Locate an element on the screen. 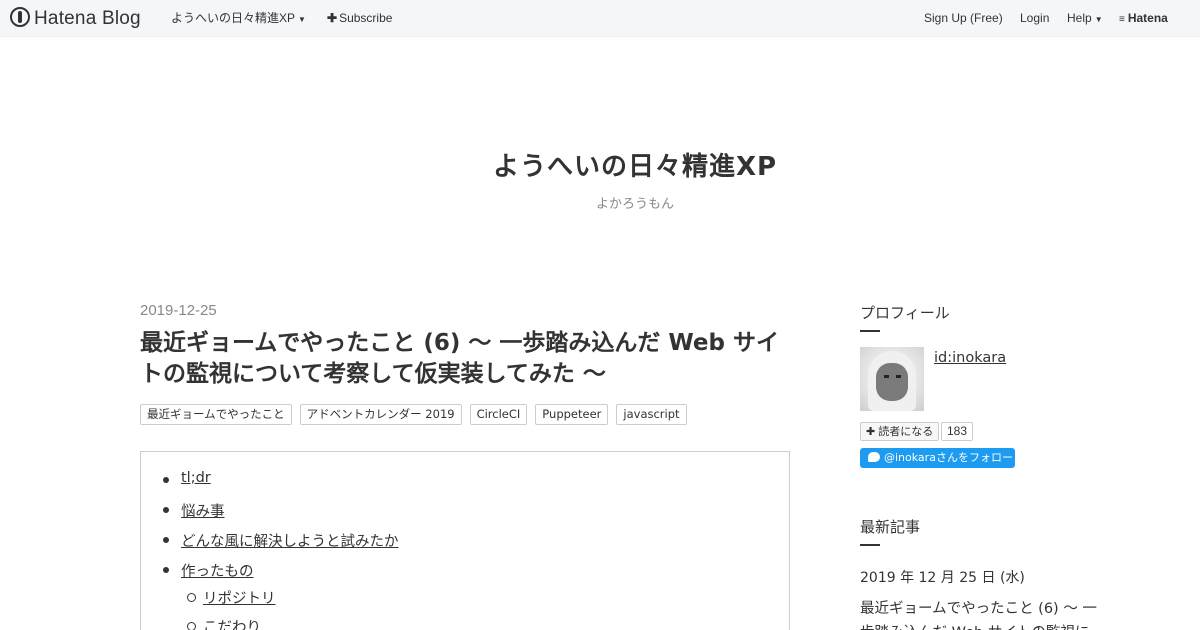 This screenshot has height=630, width=1200. toc-subitem: こだわり is located at coordinates (224, 623).